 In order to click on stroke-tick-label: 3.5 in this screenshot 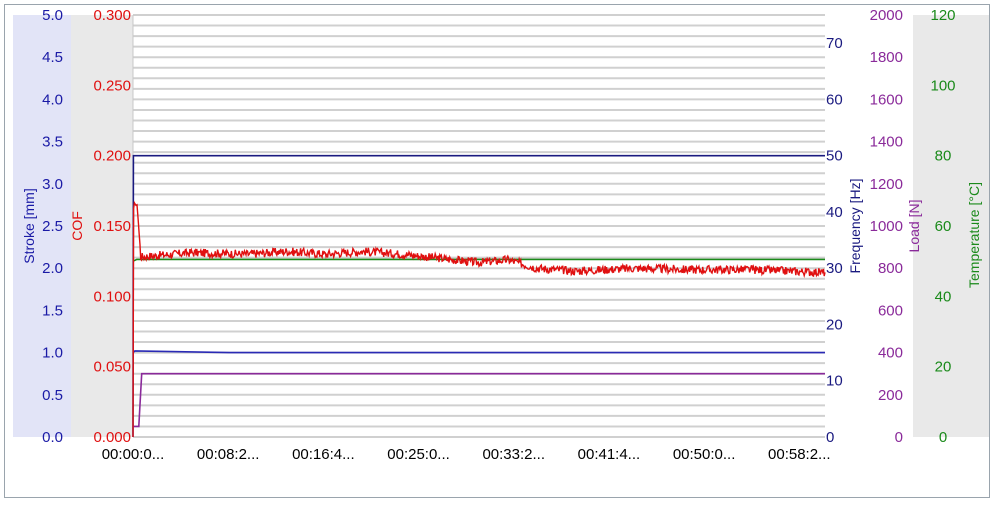, I will do `click(52, 142)`.